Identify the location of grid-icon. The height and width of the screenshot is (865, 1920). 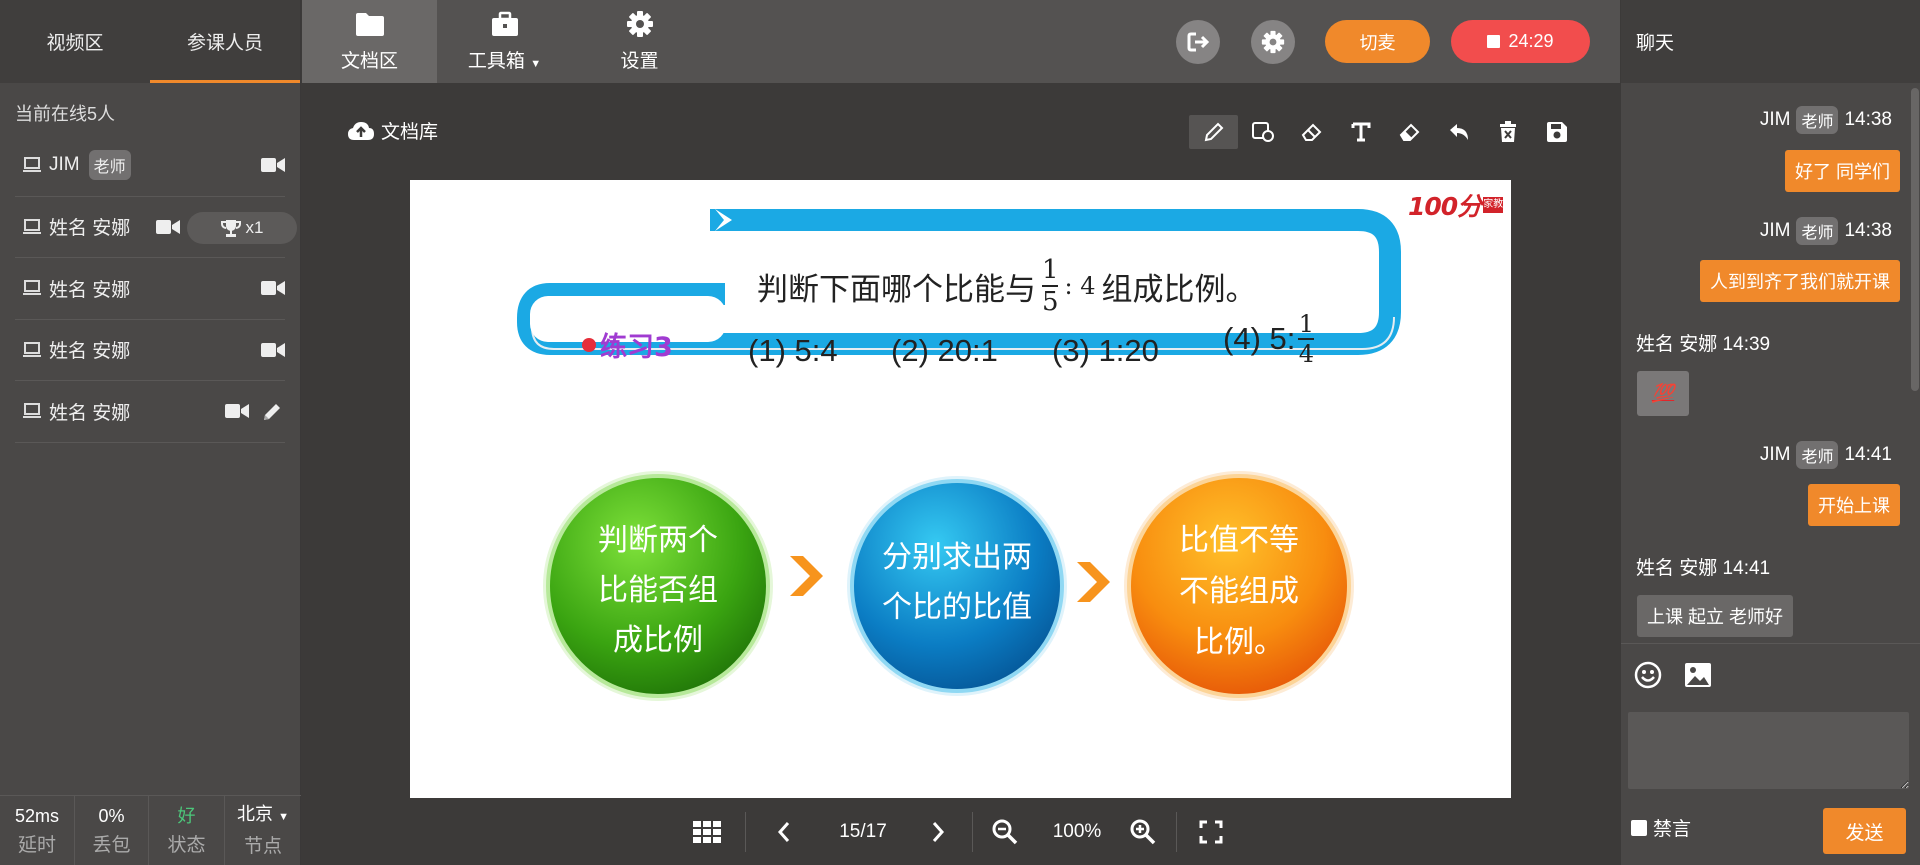
(707, 832).